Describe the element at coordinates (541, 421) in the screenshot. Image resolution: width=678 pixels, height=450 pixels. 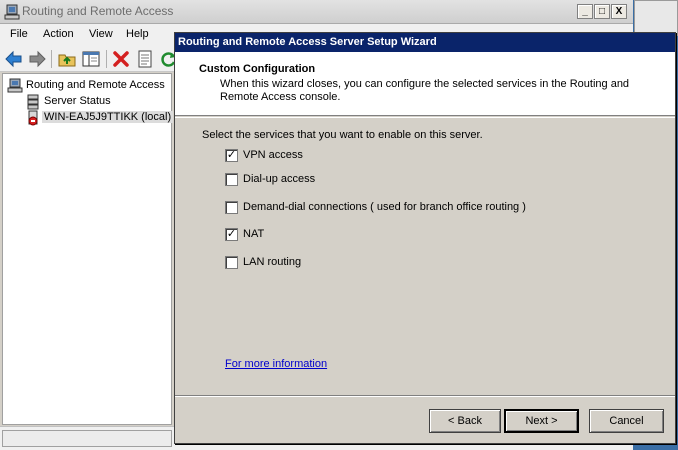
I see `next-button: Next >` at that location.